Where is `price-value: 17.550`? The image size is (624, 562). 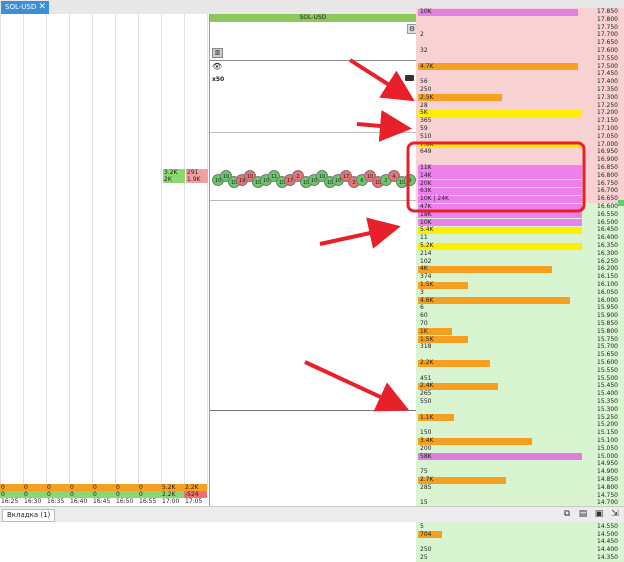
price-value: 17.550 is located at coordinates (607, 58).